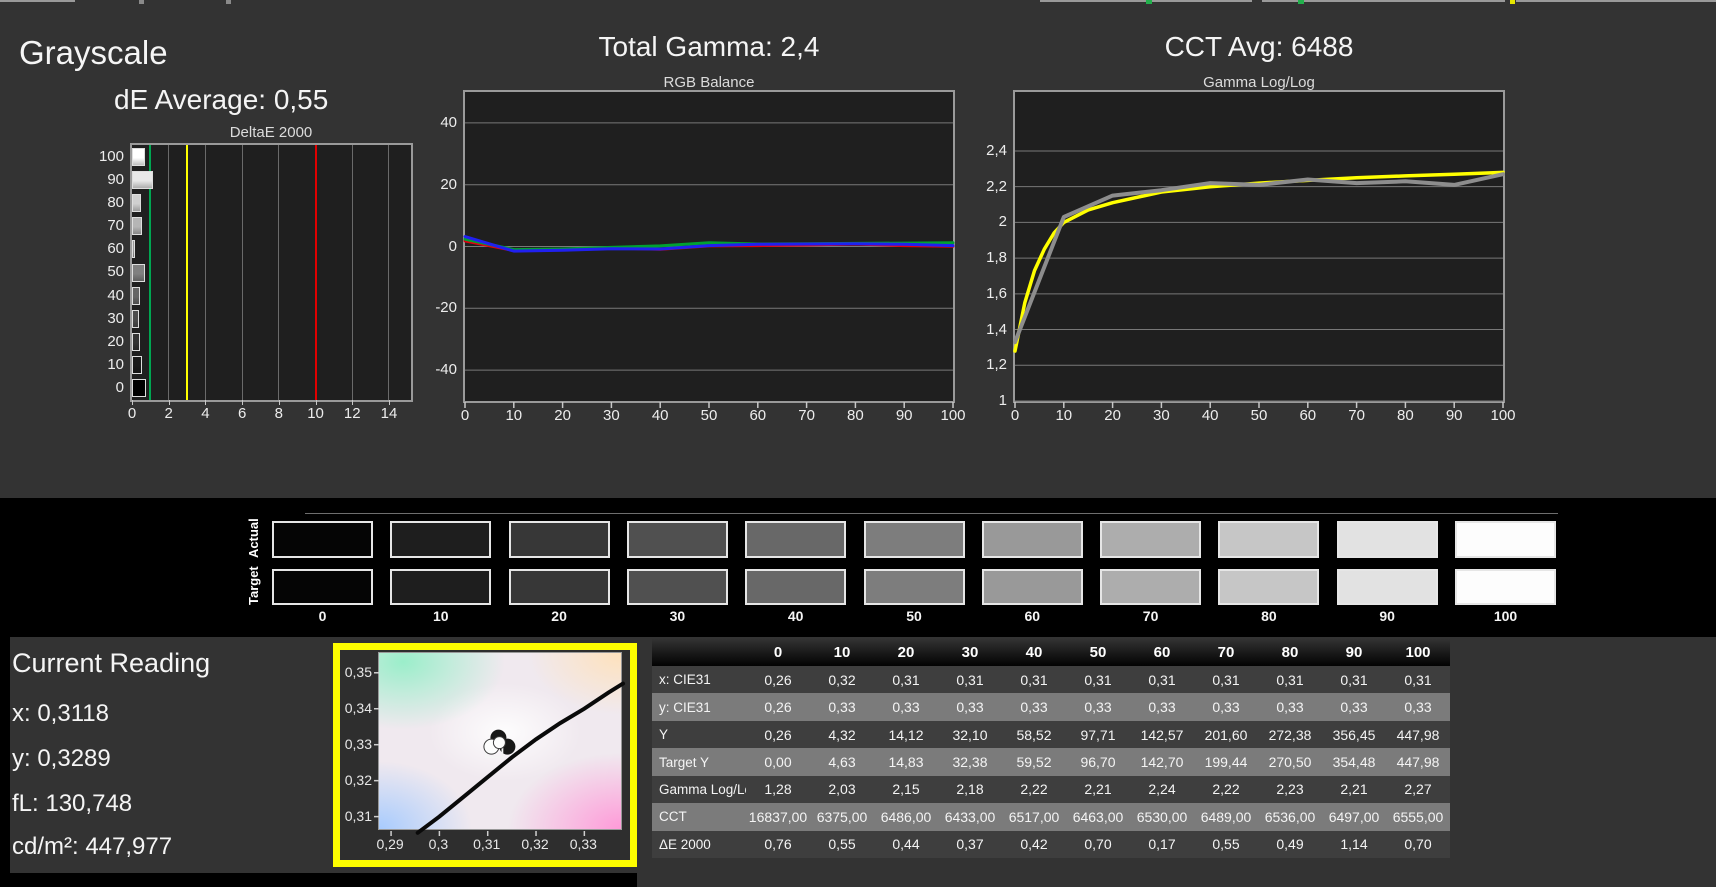 This screenshot has width=1716, height=887. What do you see at coordinates (1512, 2) in the screenshot?
I see `yellow-status-mark` at bounding box center [1512, 2].